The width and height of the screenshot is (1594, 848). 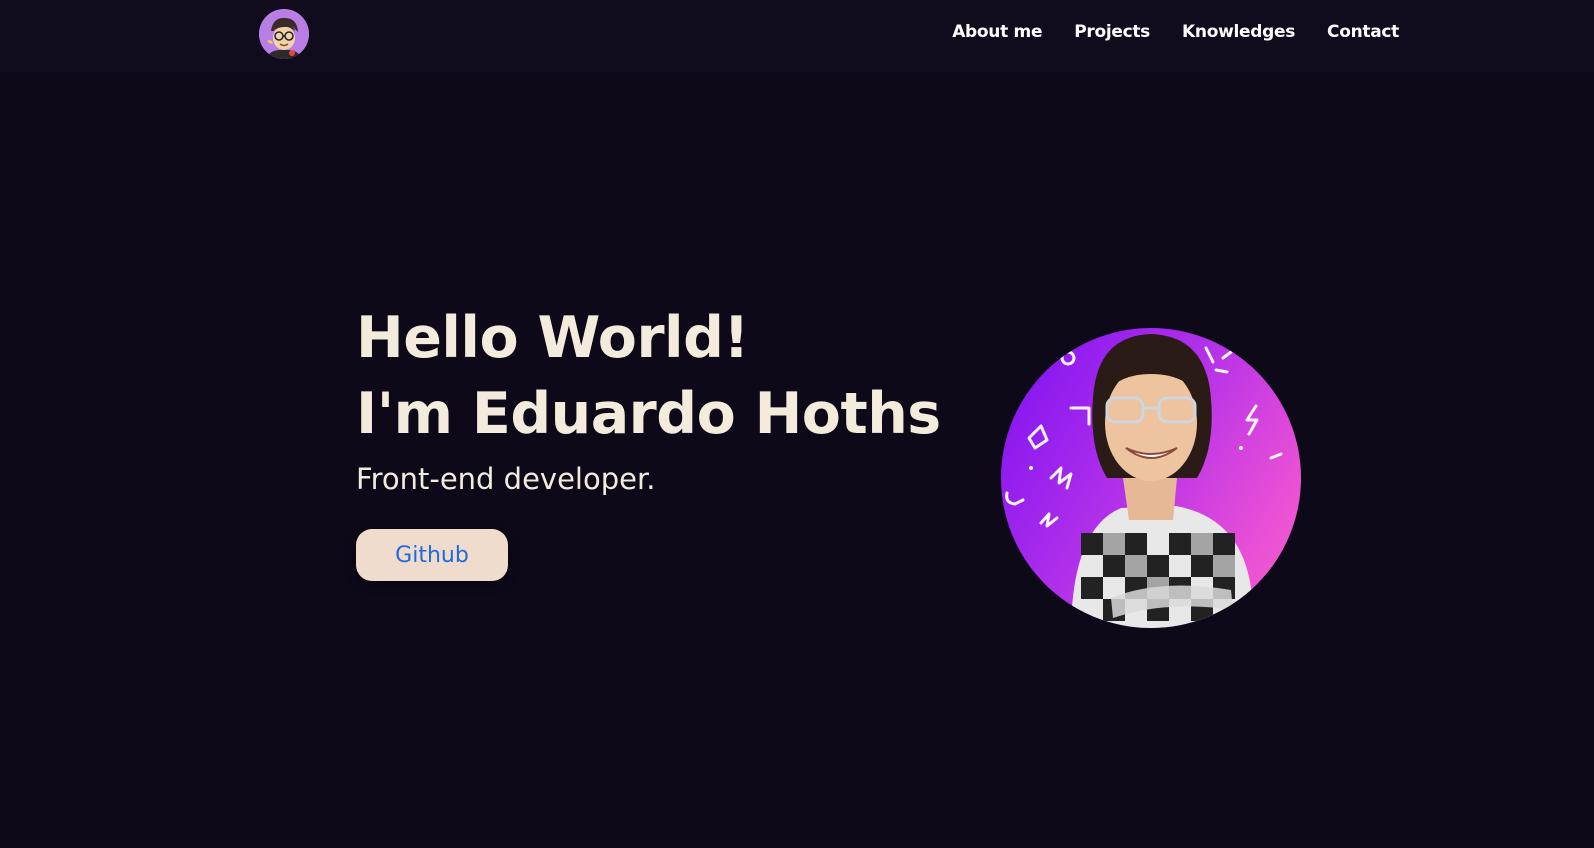 What do you see at coordinates (552, 338) in the screenshot?
I see `hero-title-line-1: Hello World!` at bounding box center [552, 338].